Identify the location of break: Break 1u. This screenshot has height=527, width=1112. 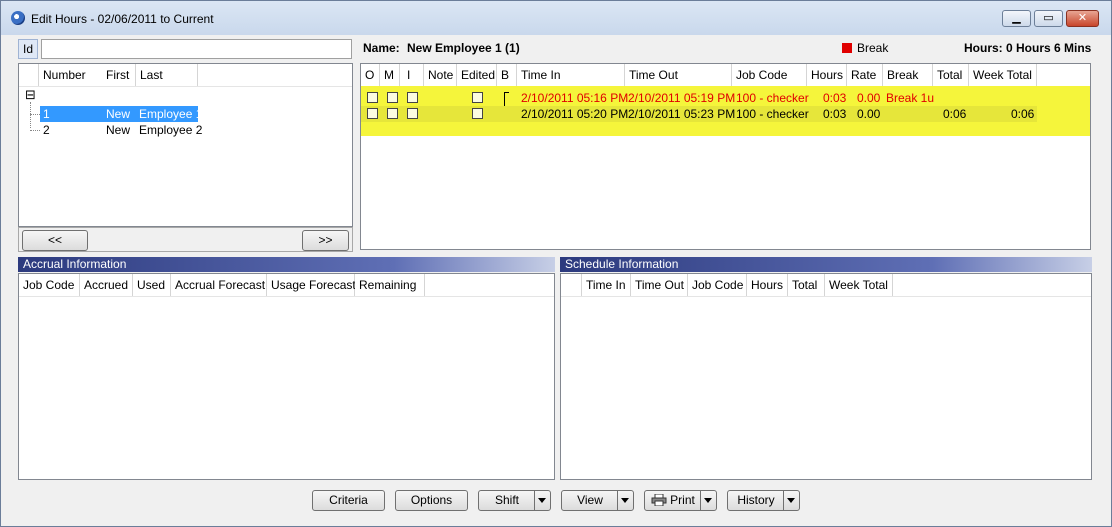
(910, 98).